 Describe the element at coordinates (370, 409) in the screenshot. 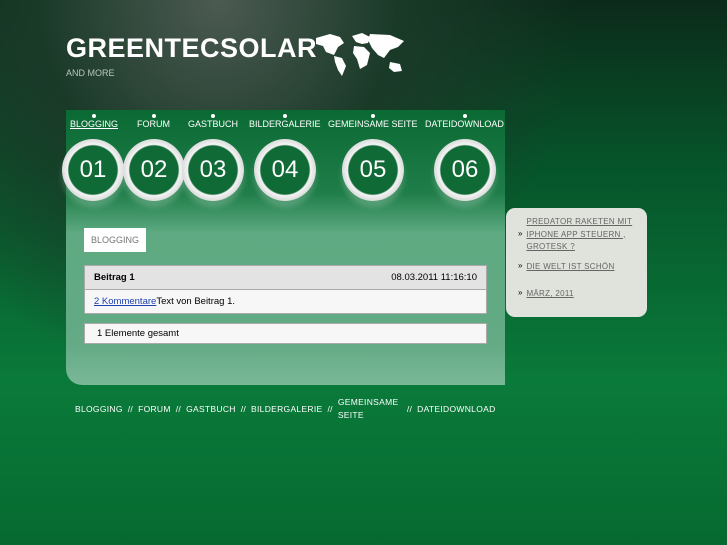

I see `footer-link-gemeinsame-seite: GEMEINSAME SEITE` at that location.